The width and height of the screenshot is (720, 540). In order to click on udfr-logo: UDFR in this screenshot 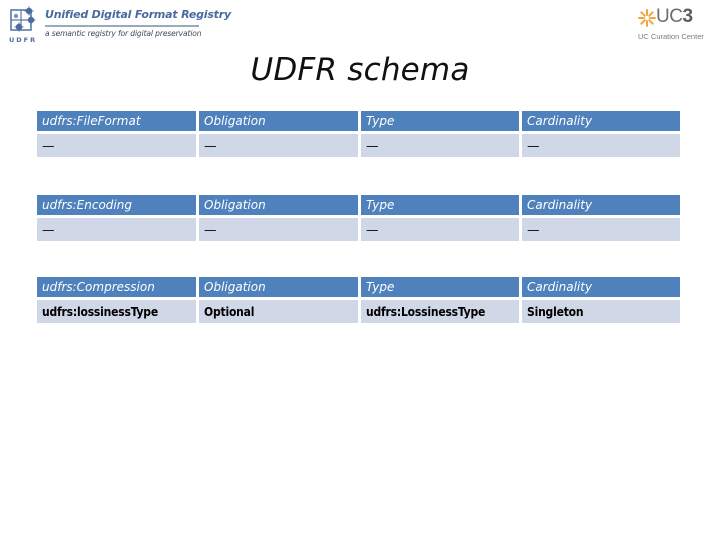, I will do `click(24, 25)`.